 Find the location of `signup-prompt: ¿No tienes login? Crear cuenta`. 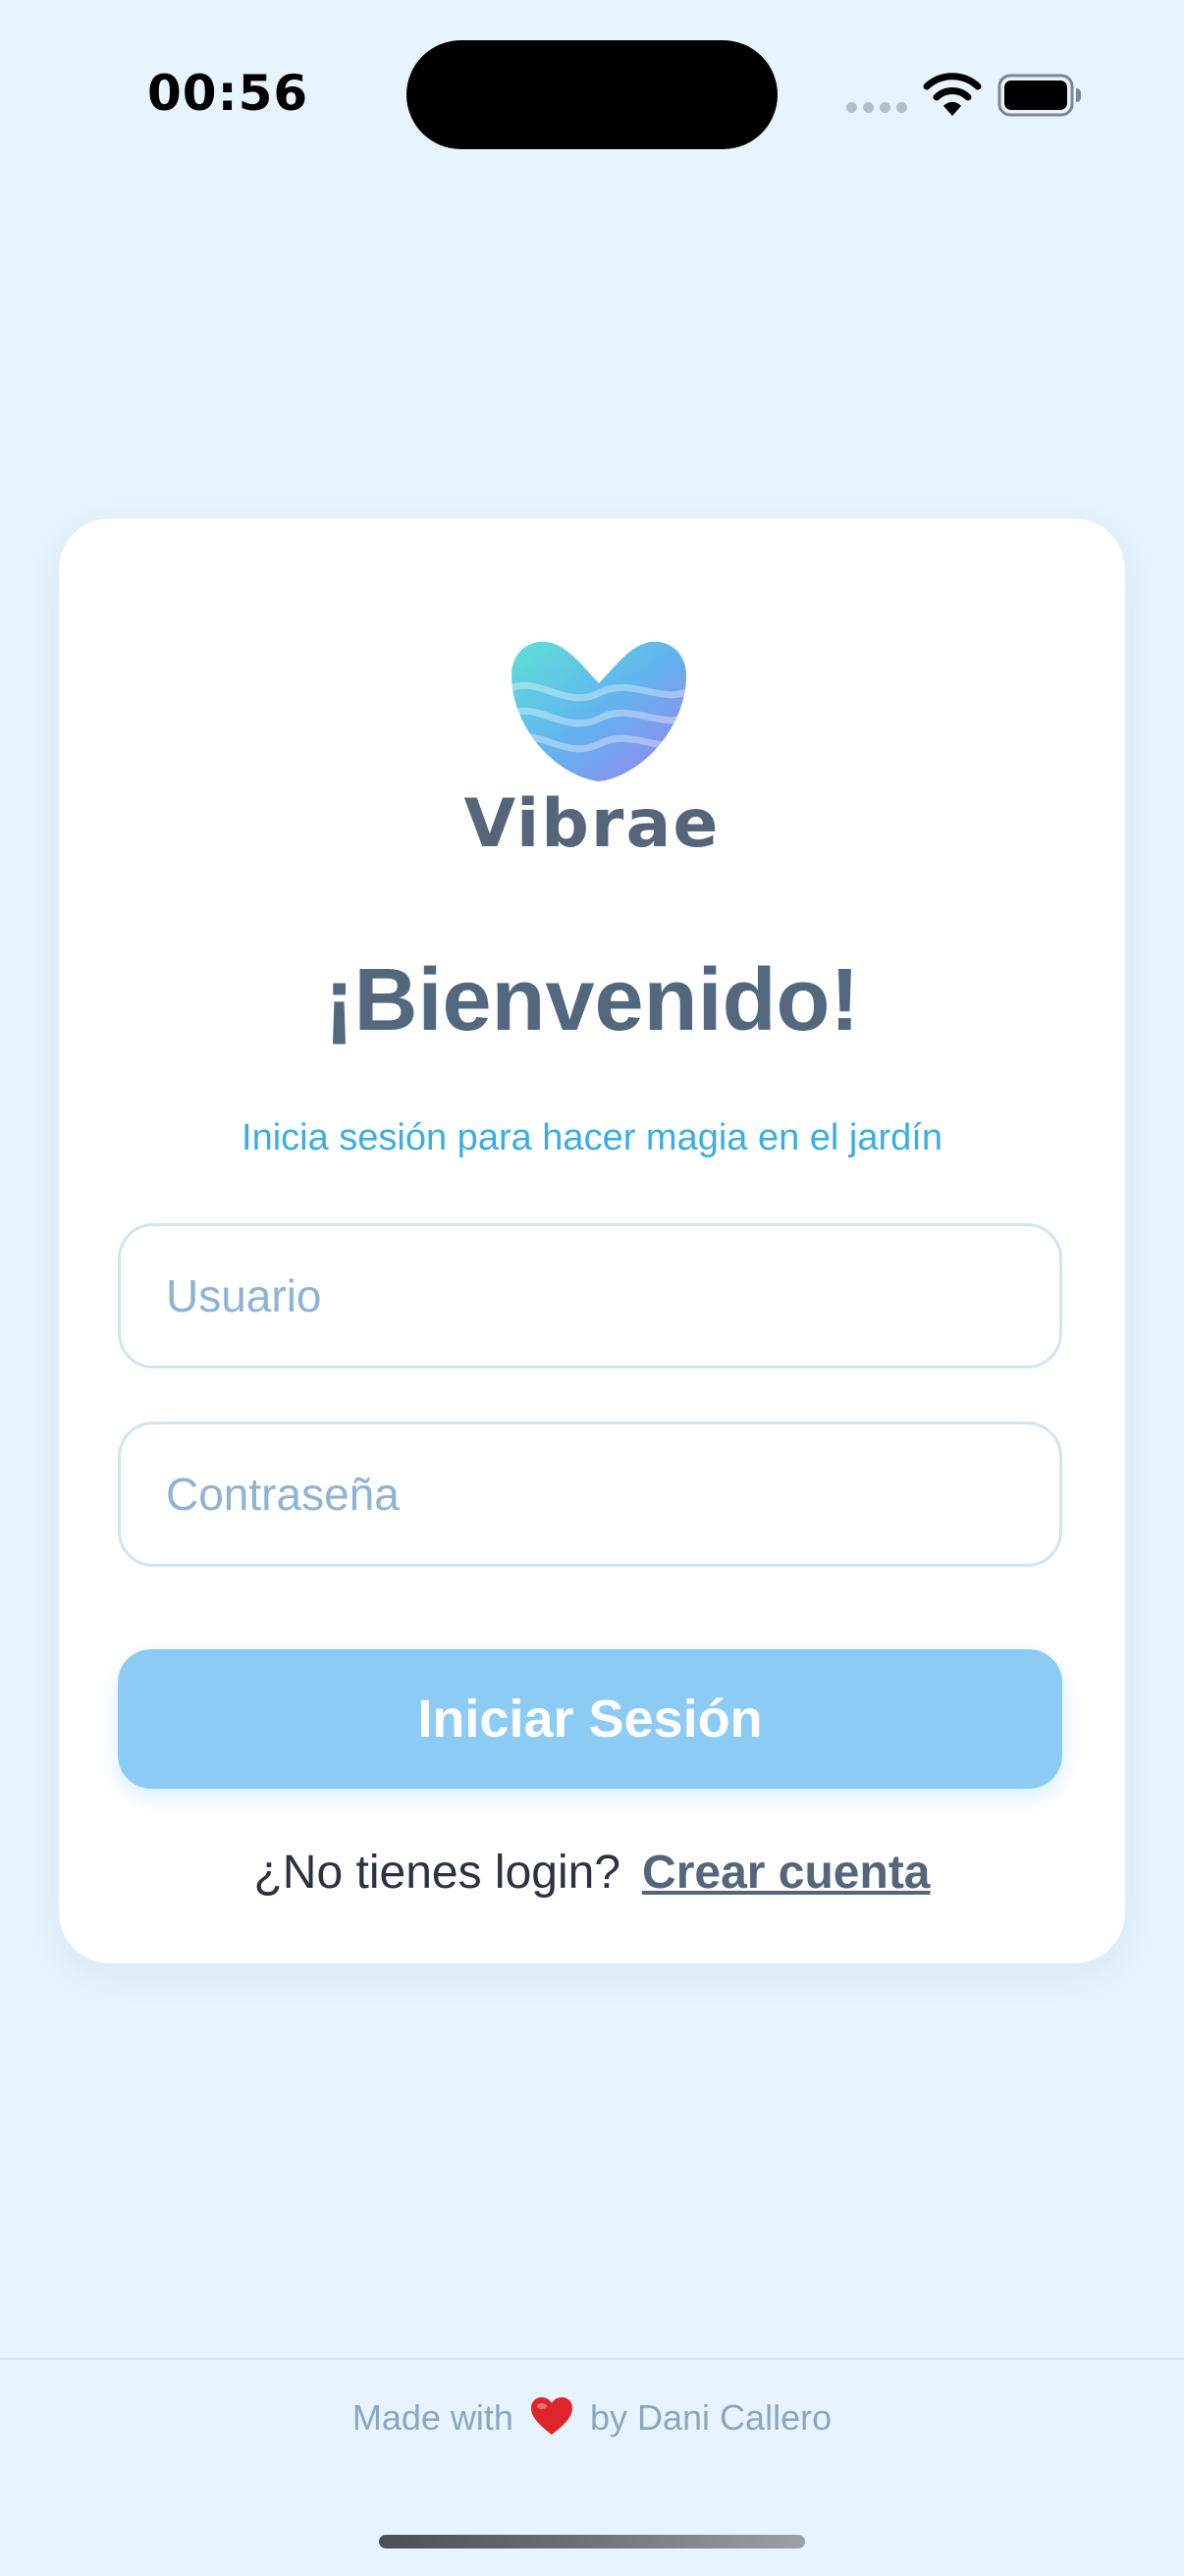

signup-prompt: ¿No tienes login? Crear cuenta is located at coordinates (592, 1873).